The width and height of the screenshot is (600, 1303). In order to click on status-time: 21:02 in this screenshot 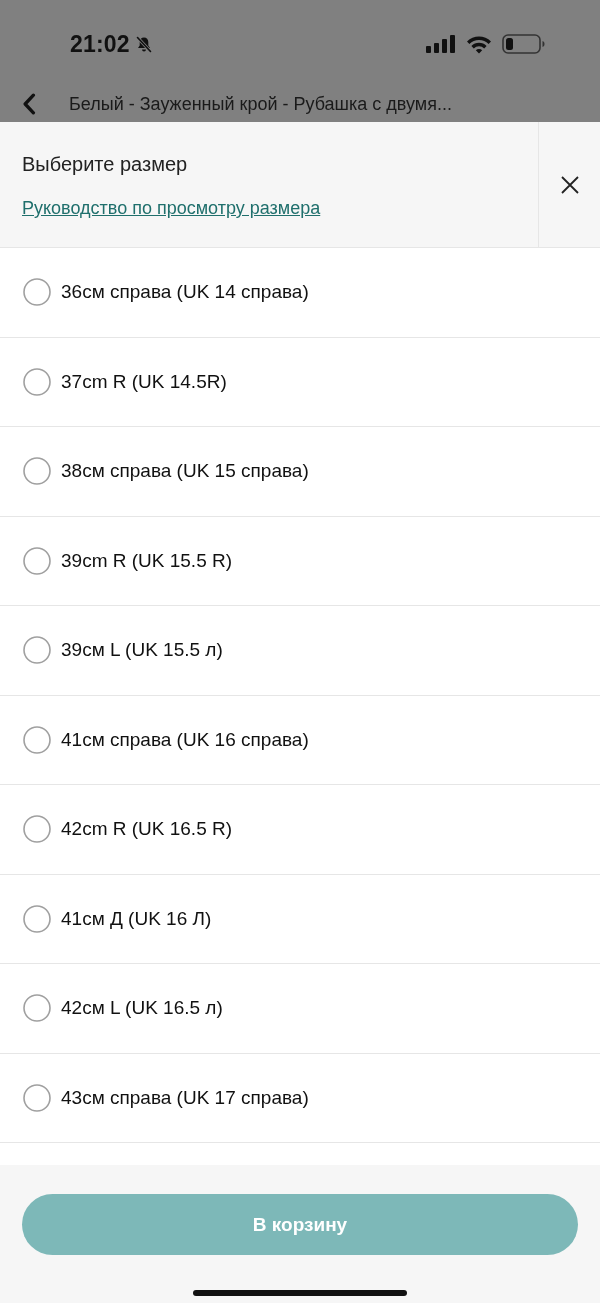, I will do `click(100, 44)`.